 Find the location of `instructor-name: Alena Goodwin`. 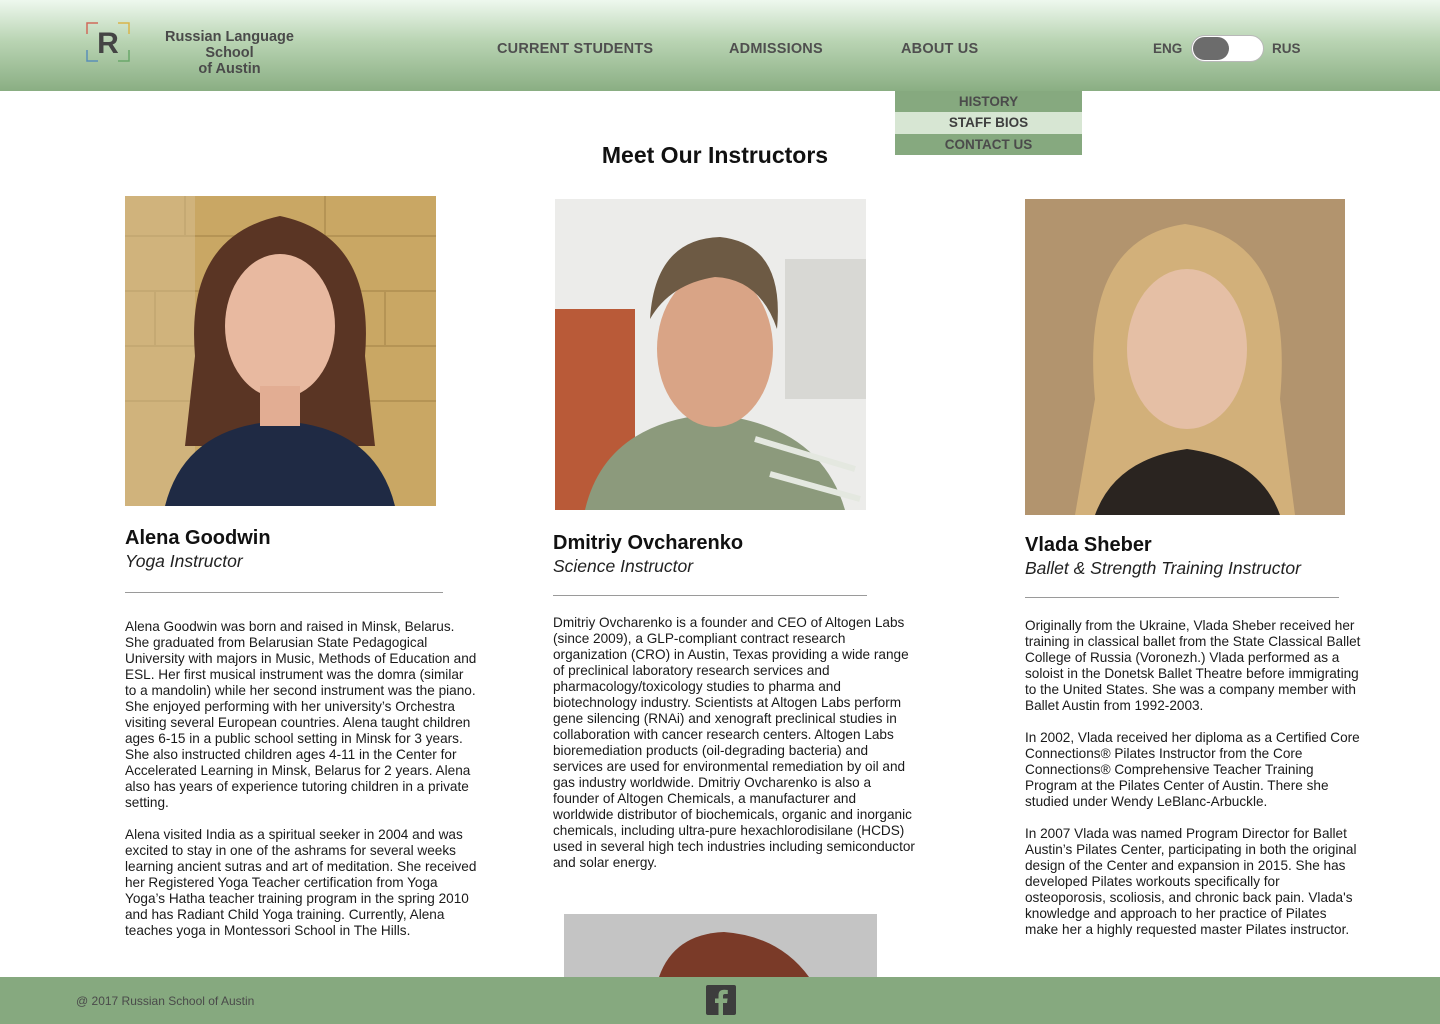

instructor-name: Alena Goodwin is located at coordinates (198, 538).